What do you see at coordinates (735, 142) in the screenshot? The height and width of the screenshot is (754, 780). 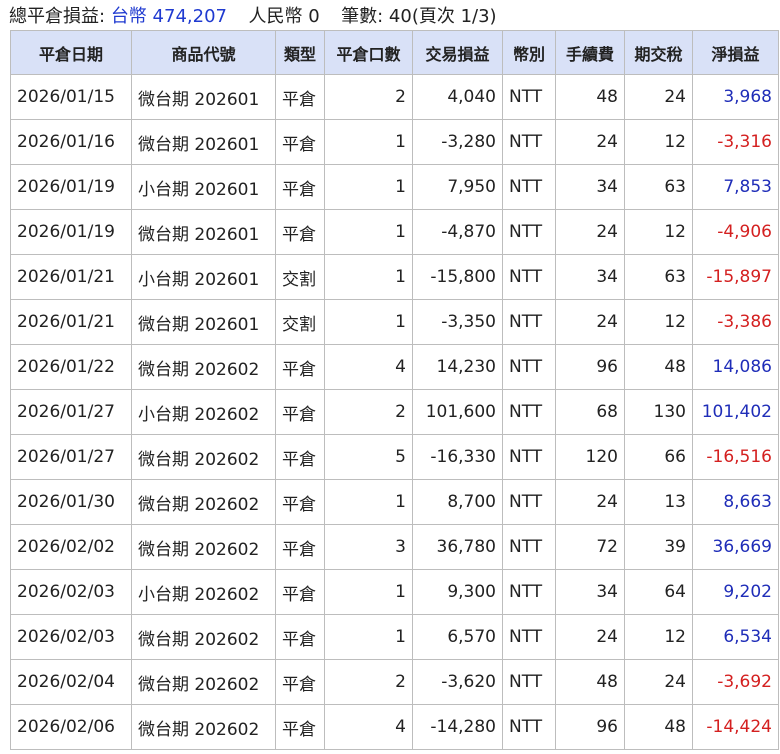 I see `net-pnl-cell: -3,316` at bounding box center [735, 142].